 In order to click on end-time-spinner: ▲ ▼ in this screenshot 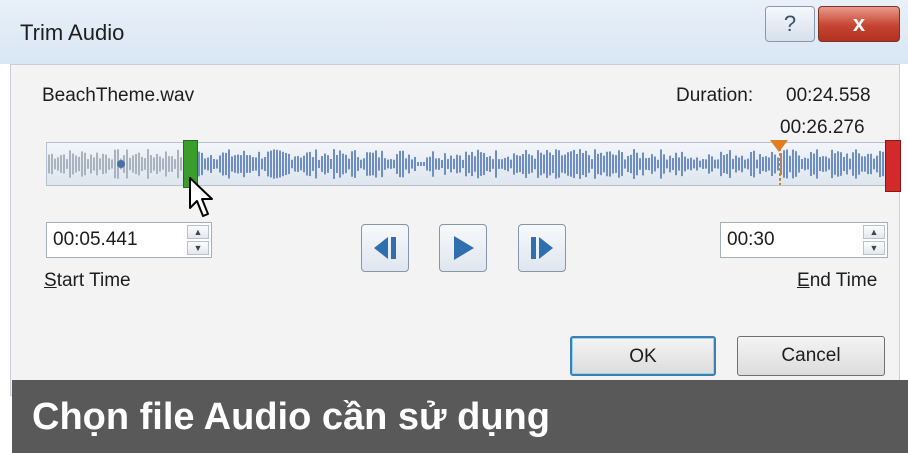, I will do `click(874, 240)`.